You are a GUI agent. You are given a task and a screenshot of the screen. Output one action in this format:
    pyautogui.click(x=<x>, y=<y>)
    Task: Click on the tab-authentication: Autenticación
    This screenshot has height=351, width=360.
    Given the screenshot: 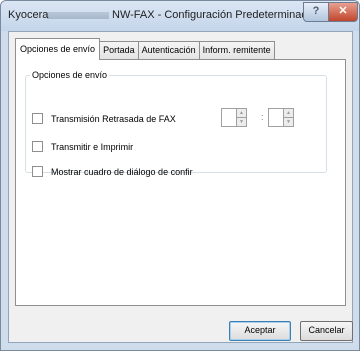 What is the action you would take?
    pyautogui.click(x=168, y=50)
    